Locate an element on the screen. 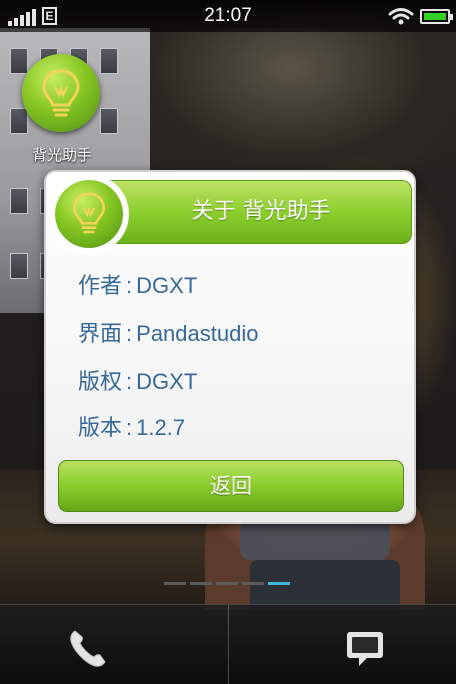 The image size is (456, 684). dock is located at coordinates (228, 644).